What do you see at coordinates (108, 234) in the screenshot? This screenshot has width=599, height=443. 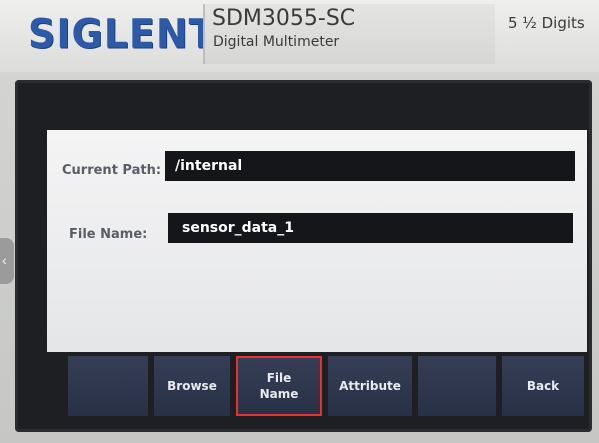 I see `file-name-label: File Name:` at bounding box center [108, 234].